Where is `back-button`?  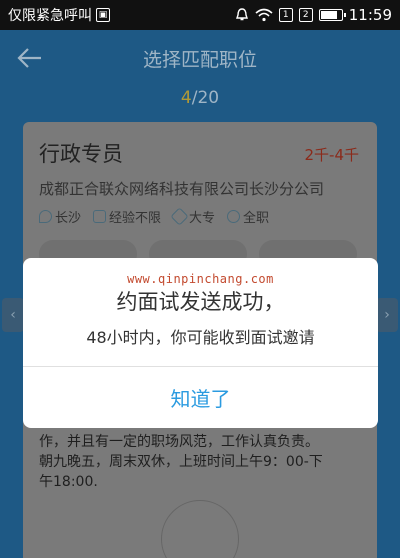 back-button is located at coordinates (30, 58).